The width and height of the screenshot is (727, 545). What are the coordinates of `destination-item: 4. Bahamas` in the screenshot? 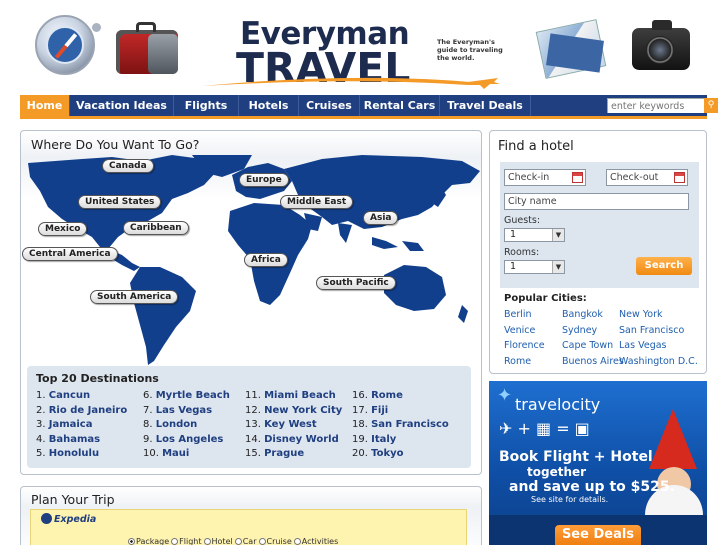 It's located at (68, 439).